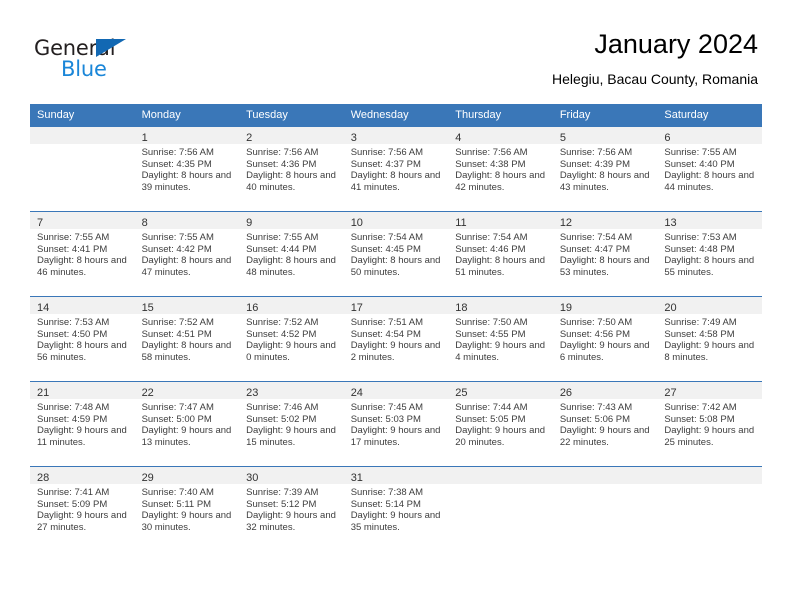  What do you see at coordinates (709, 436) in the screenshot?
I see `daylight-text: Daylight: 9 hours and 25 minutes.` at bounding box center [709, 436].